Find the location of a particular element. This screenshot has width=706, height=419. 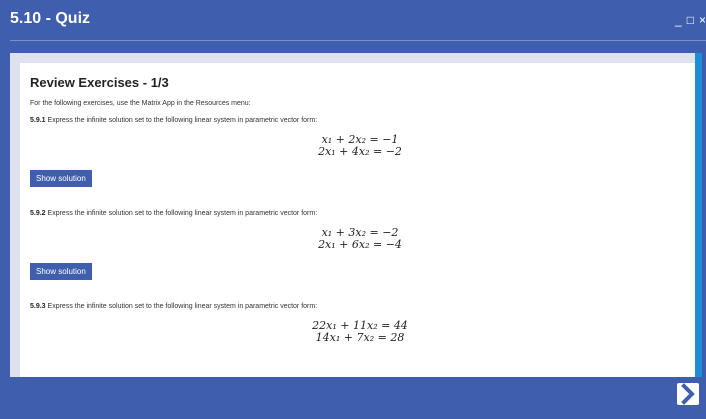

exercise-number: 5.9.1 is located at coordinates (38, 120).